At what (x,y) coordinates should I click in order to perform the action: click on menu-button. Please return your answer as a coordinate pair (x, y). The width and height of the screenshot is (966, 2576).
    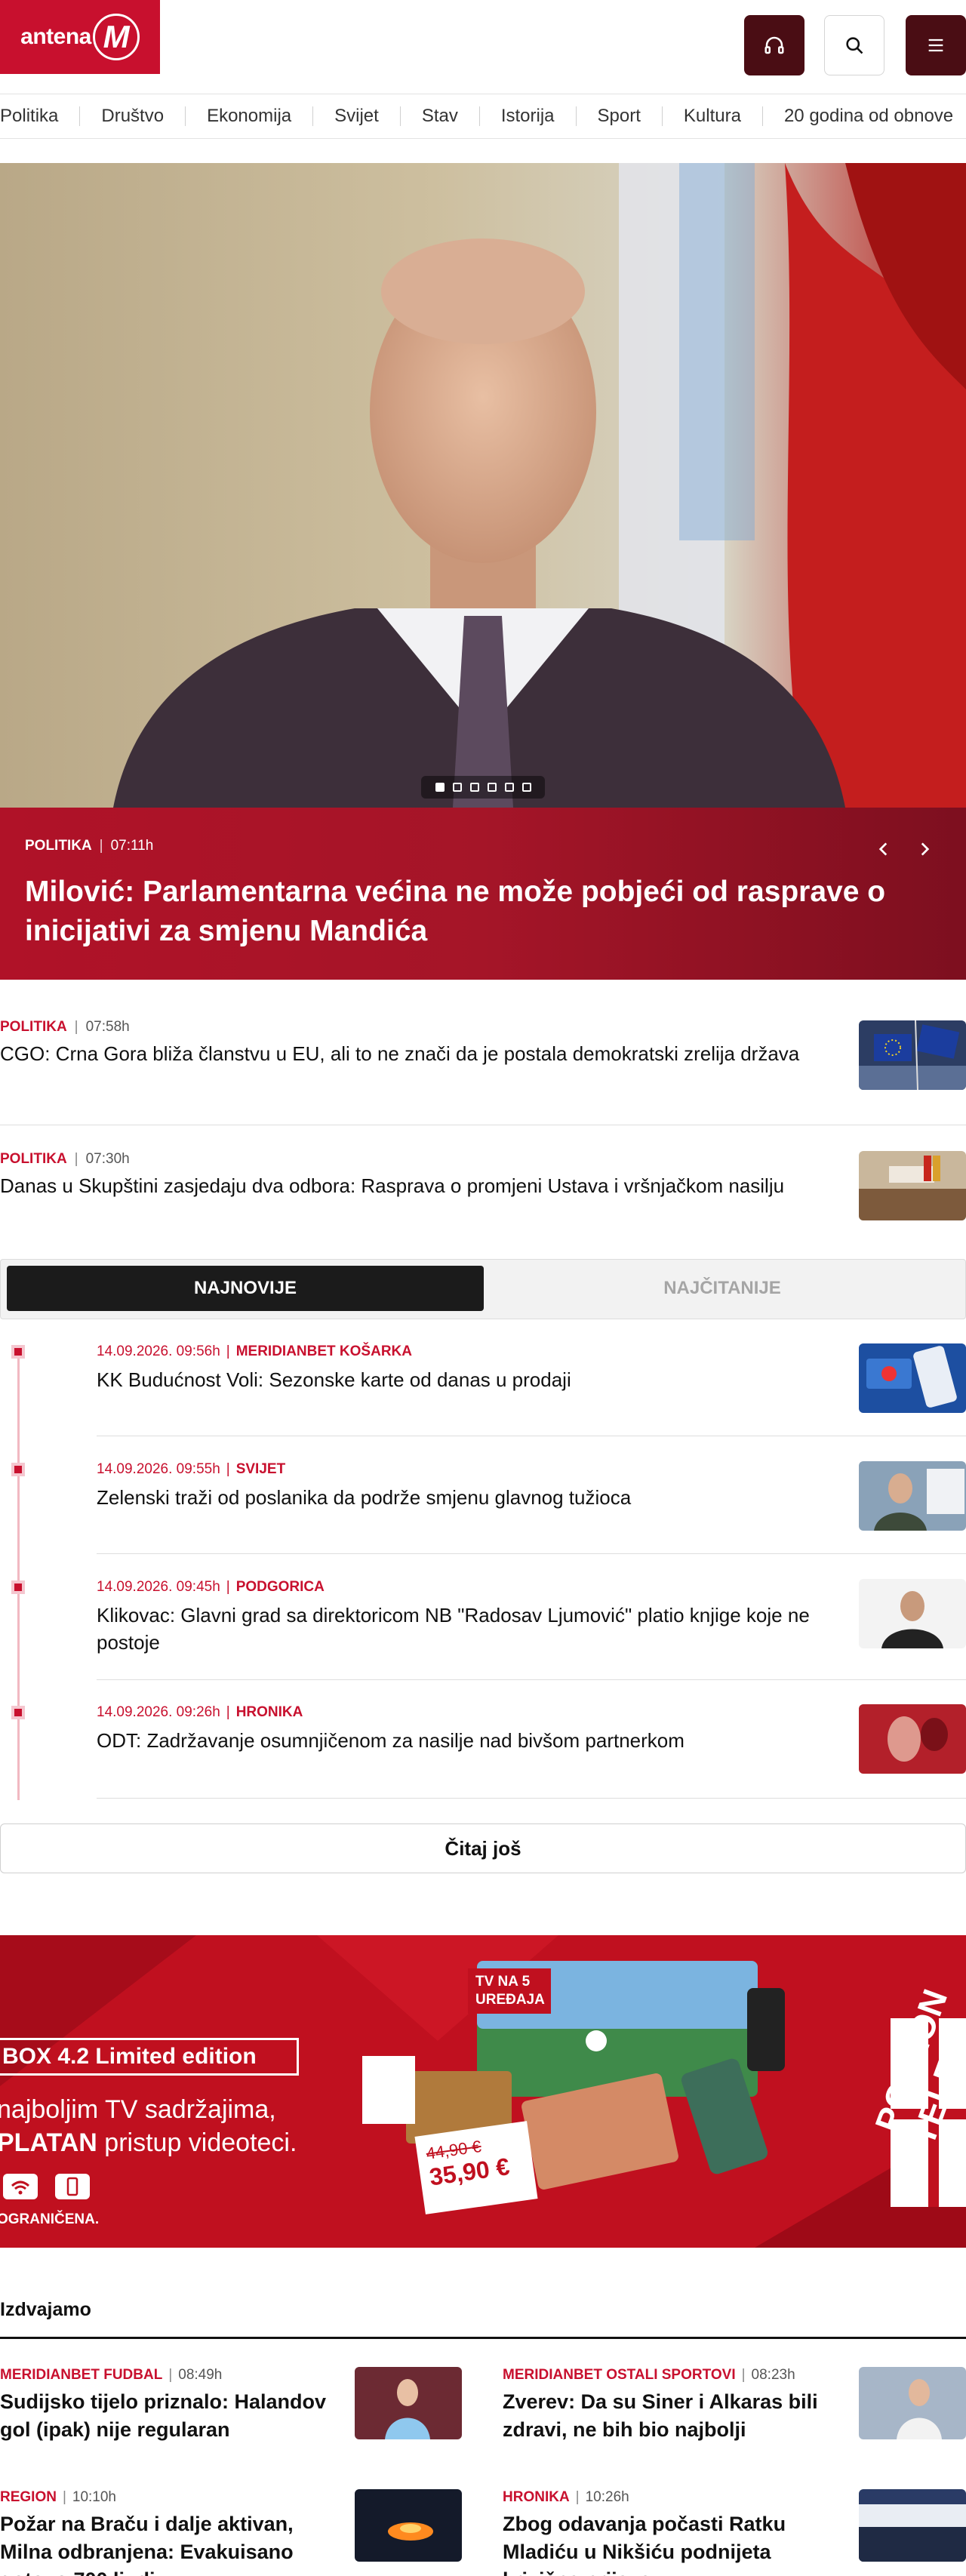
    Looking at the image, I should click on (936, 45).